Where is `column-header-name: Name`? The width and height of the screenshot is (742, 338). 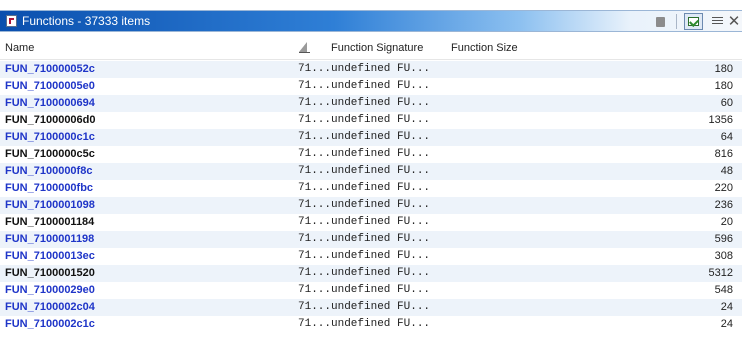 column-header-name: Name is located at coordinates (19, 48).